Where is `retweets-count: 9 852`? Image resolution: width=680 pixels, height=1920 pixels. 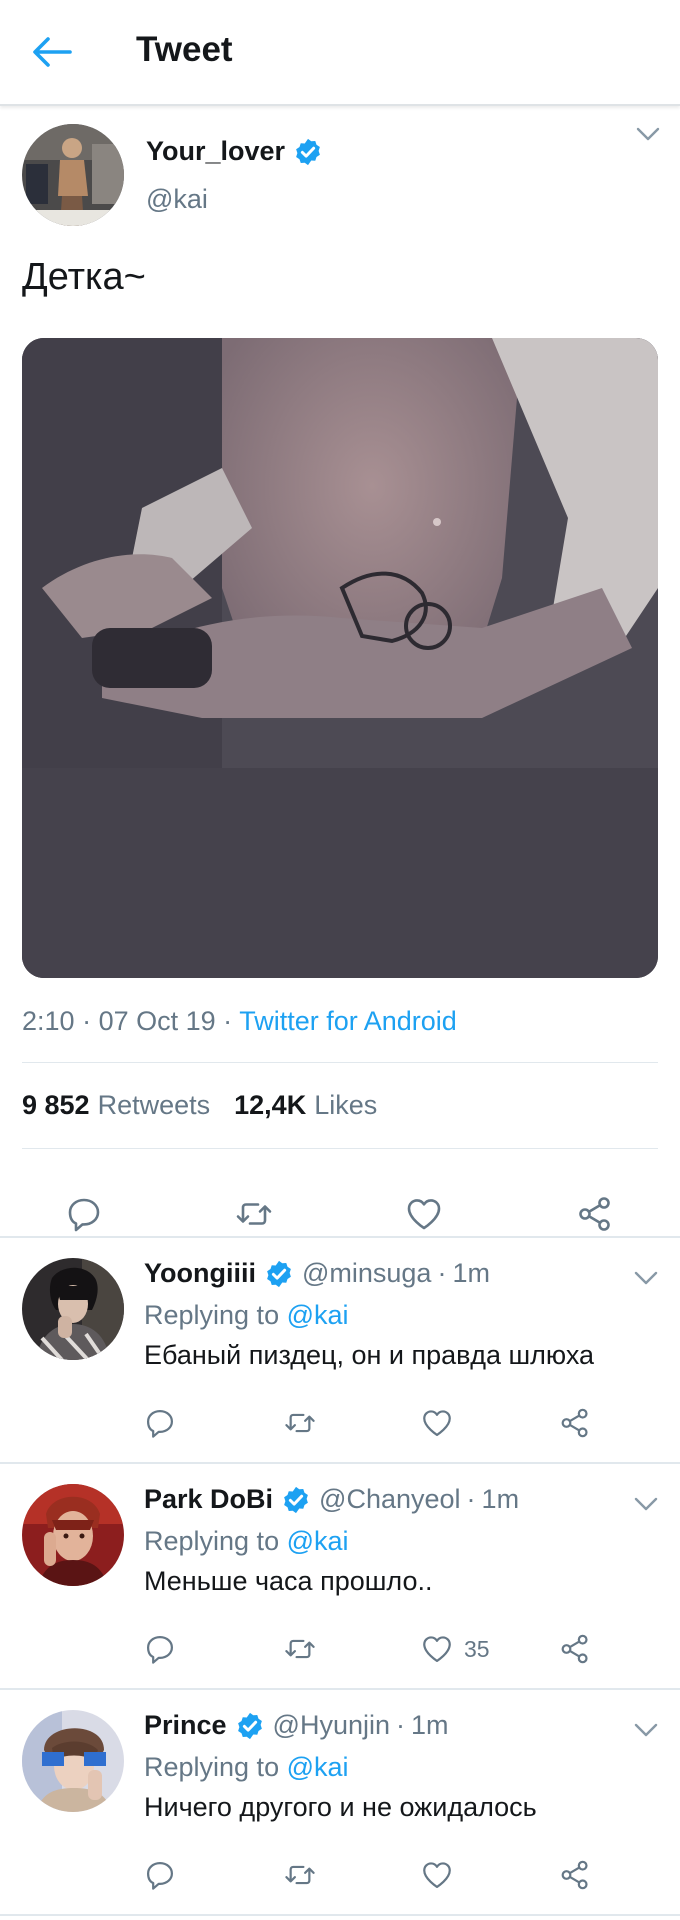
retweets-count: 9 852 is located at coordinates (56, 1105).